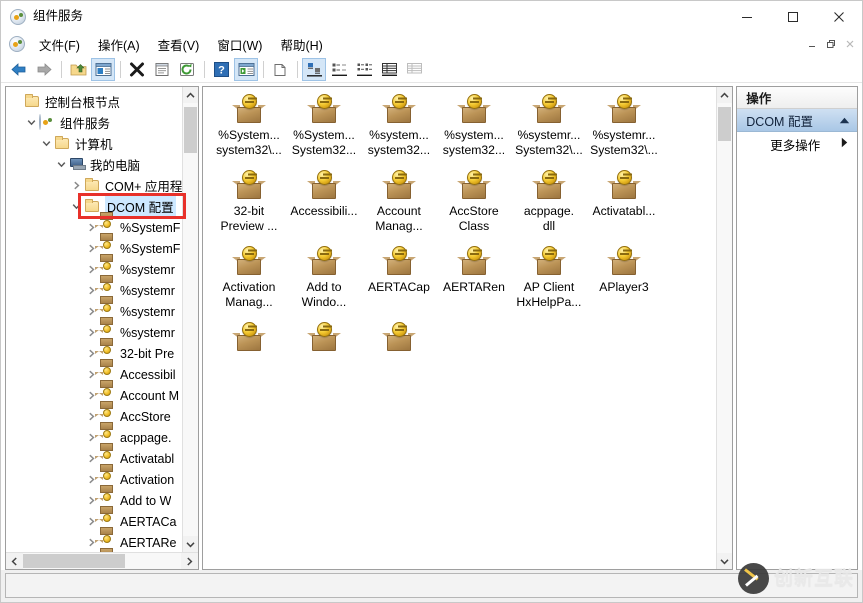  Describe the element at coordinates (189, 561) in the screenshot. I see `scroll-right-icon` at that location.